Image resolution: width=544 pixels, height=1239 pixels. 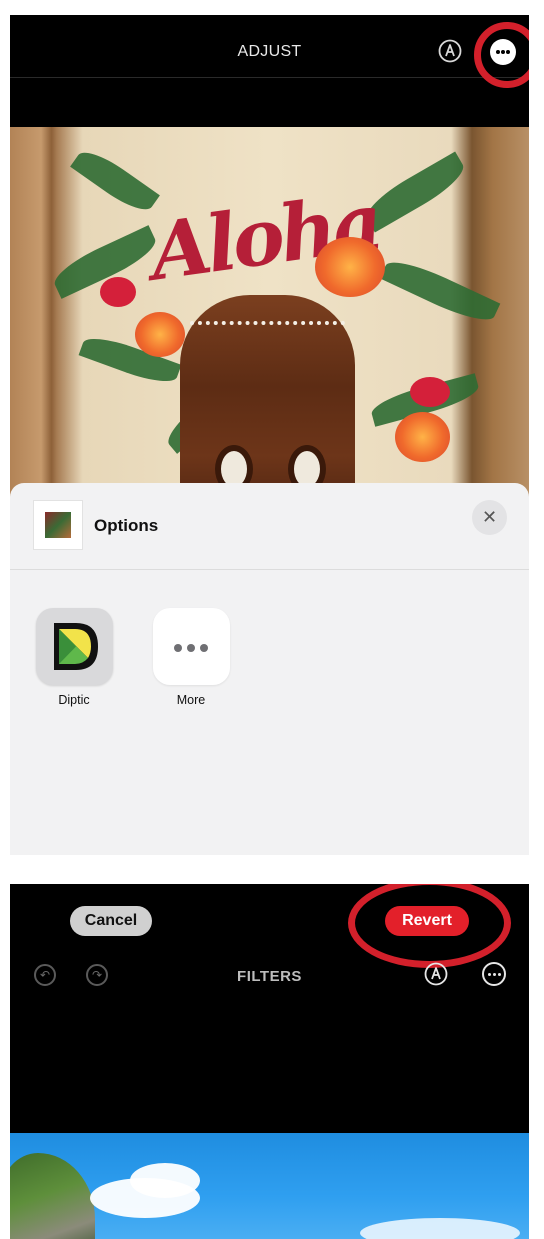 I want to click on highlight-circle, so click(x=429, y=926).